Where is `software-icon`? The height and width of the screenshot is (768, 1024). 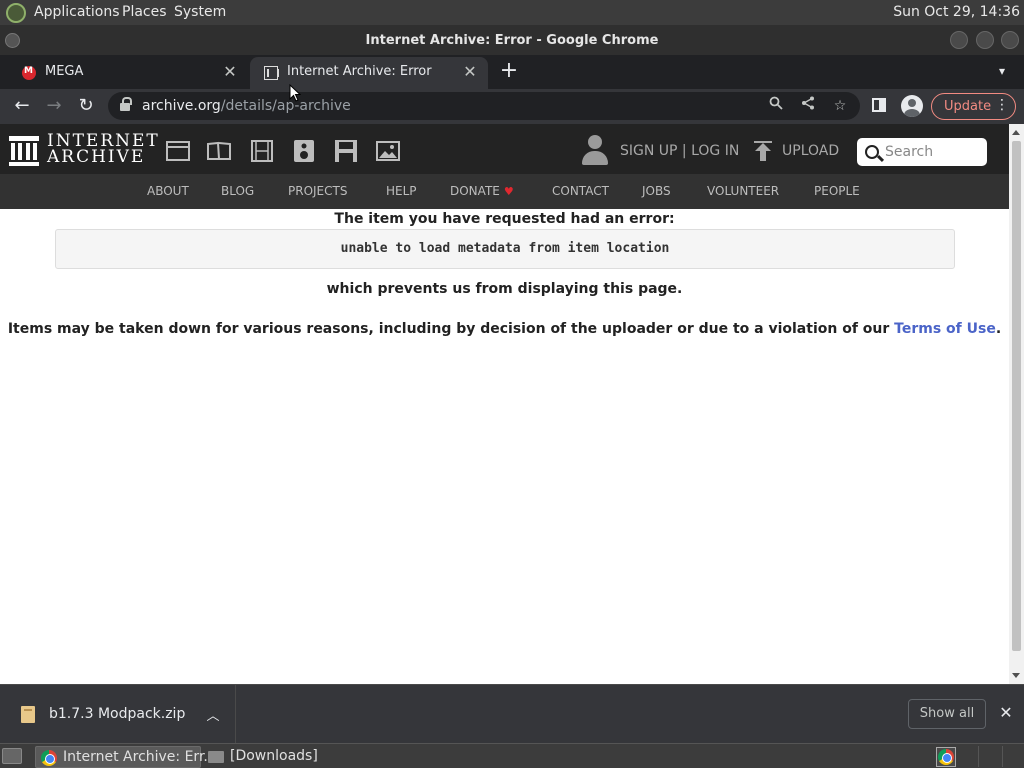
software-icon is located at coordinates (346, 151).